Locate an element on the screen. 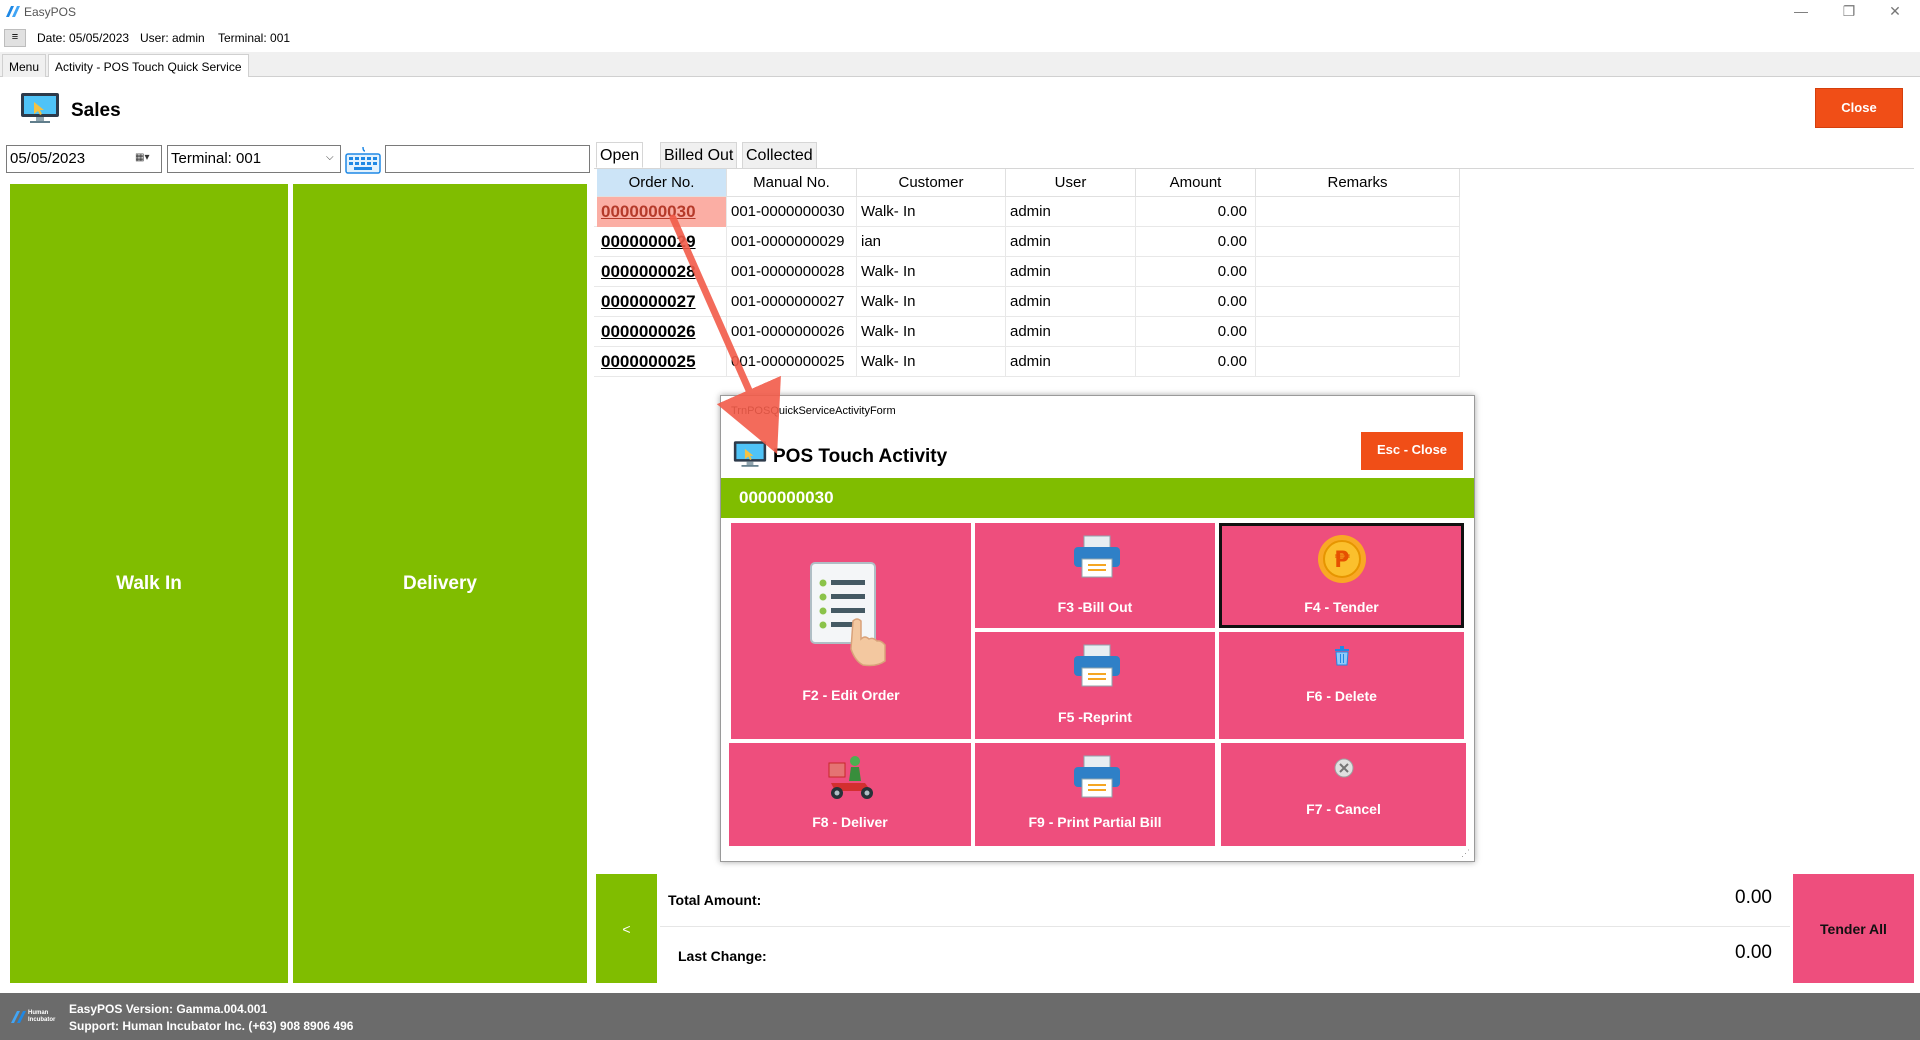  peso-coin-icon: ₱ is located at coordinates (1342, 559).